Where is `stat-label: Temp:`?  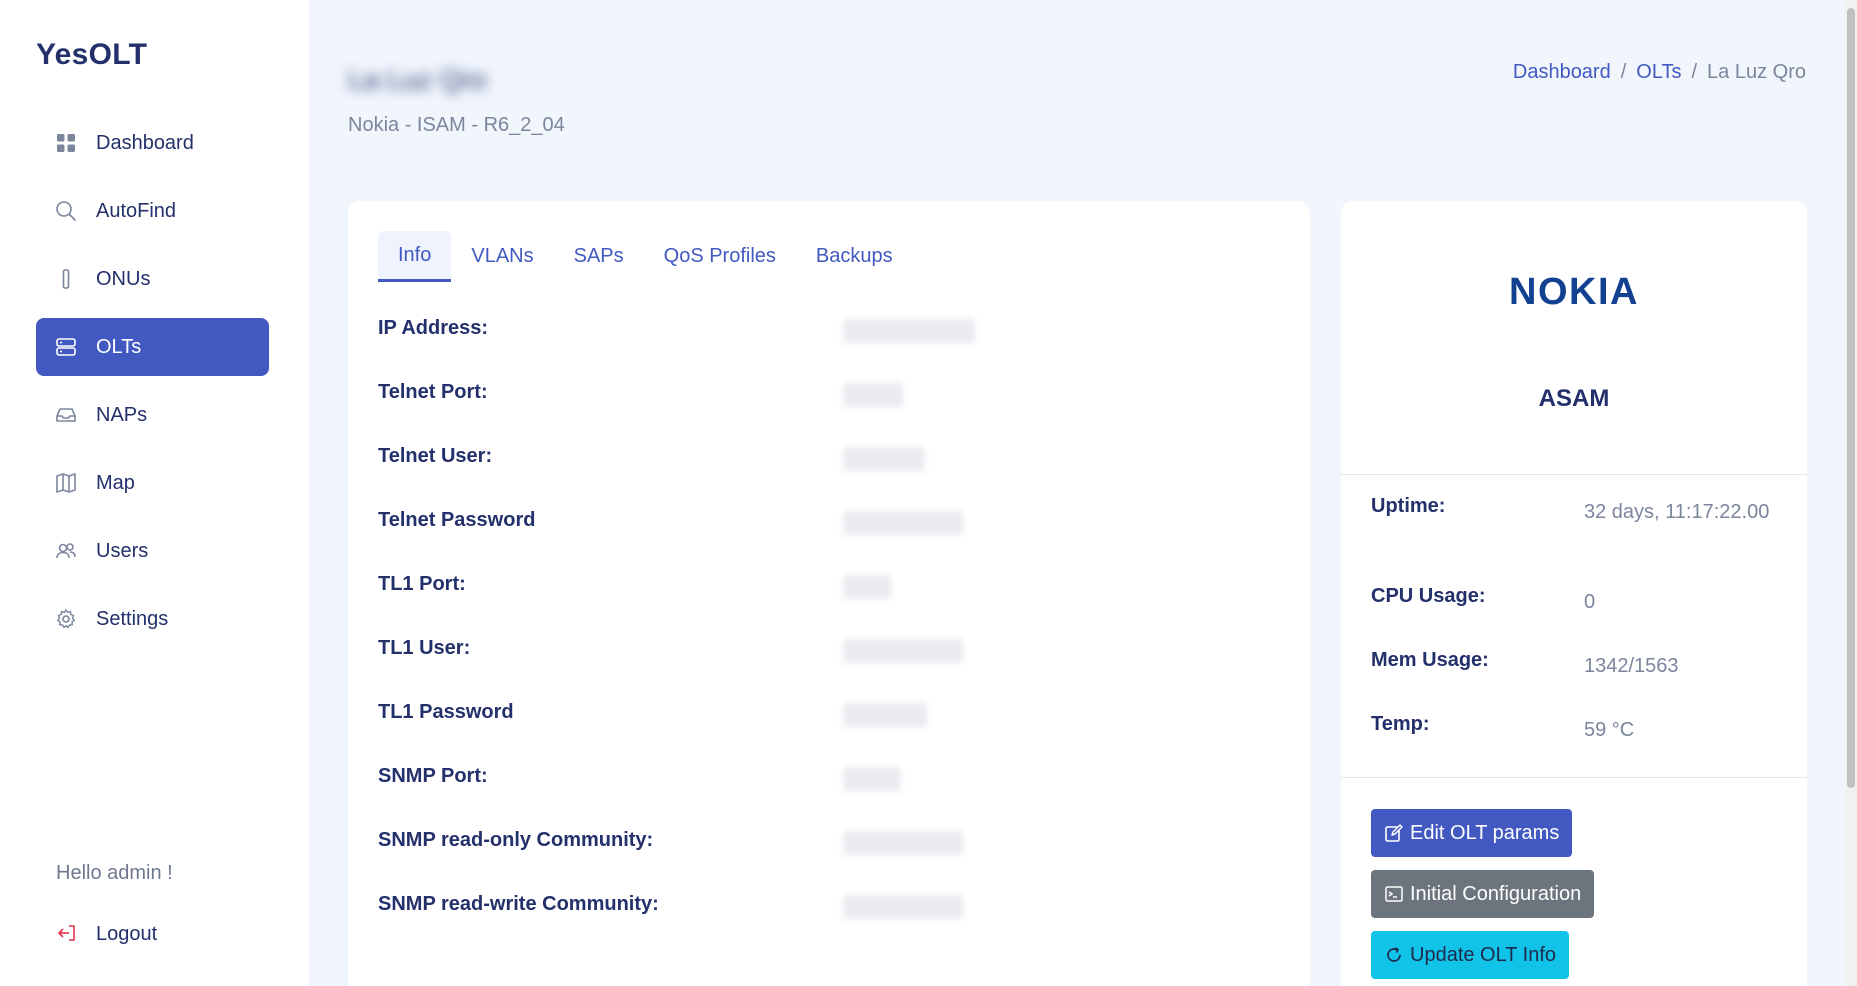 stat-label: Temp: is located at coordinates (1400, 724).